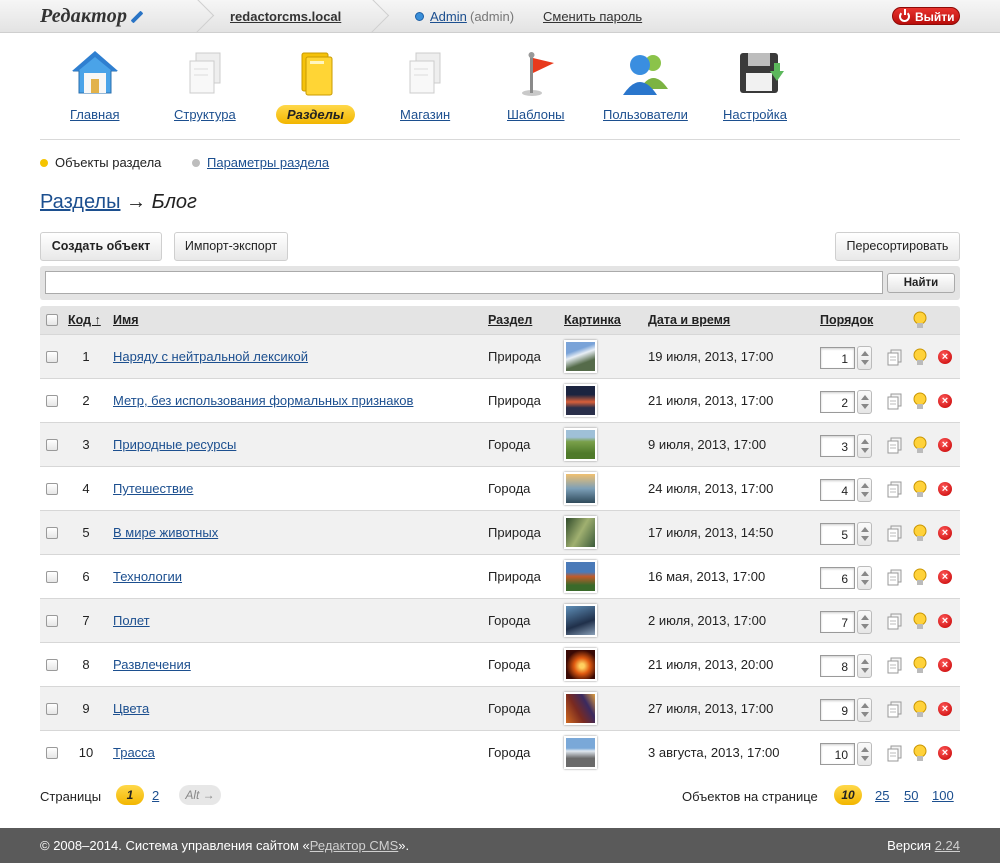 The height and width of the screenshot is (863, 1000). What do you see at coordinates (101, 246) in the screenshot?
I see `create-object-button: Создать объект` at bounding box center [101, 246].